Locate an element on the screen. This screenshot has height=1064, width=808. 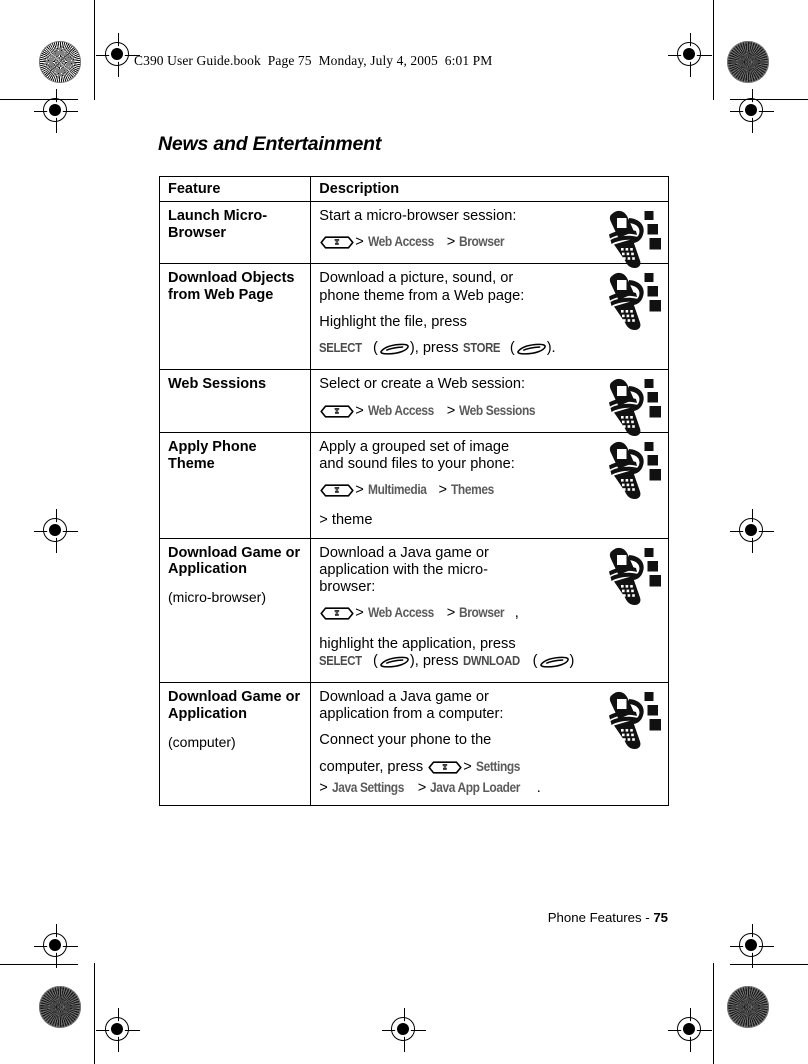
column-header-feature: Feature is located at coordinates (235, 189).